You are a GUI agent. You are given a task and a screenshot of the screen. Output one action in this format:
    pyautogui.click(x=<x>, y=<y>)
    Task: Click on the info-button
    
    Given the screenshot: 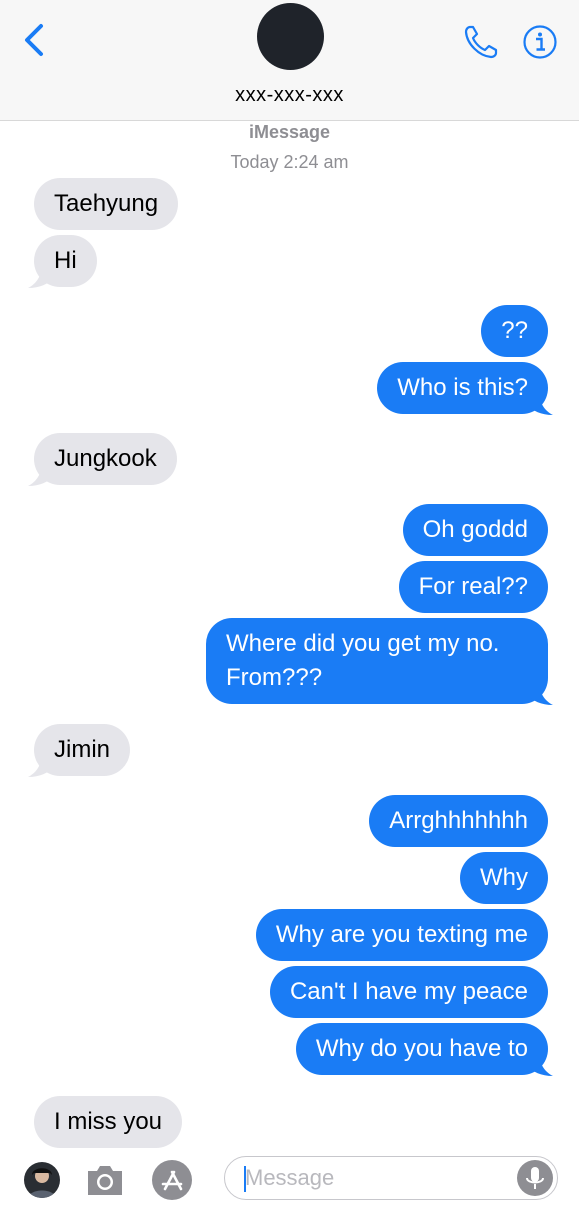 What is the action you would take?
    pyautogui.click(x=540, y=42)
    